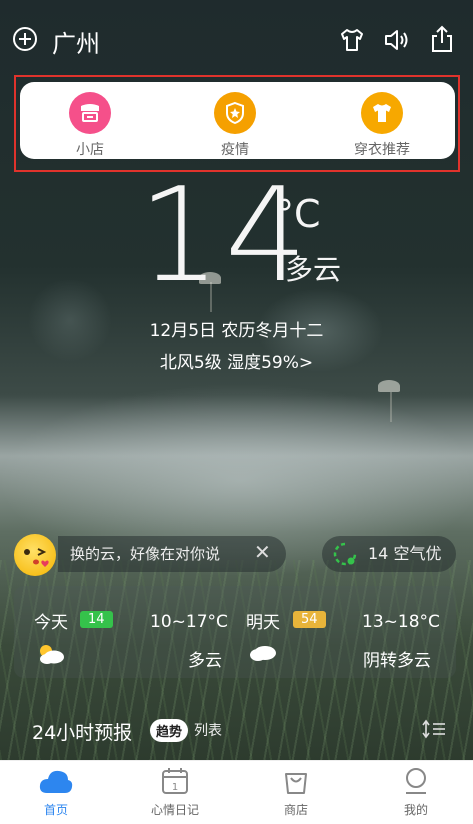 This screenshot has height=824, width=473. I want to click on bag-icon, so click(296, 783).